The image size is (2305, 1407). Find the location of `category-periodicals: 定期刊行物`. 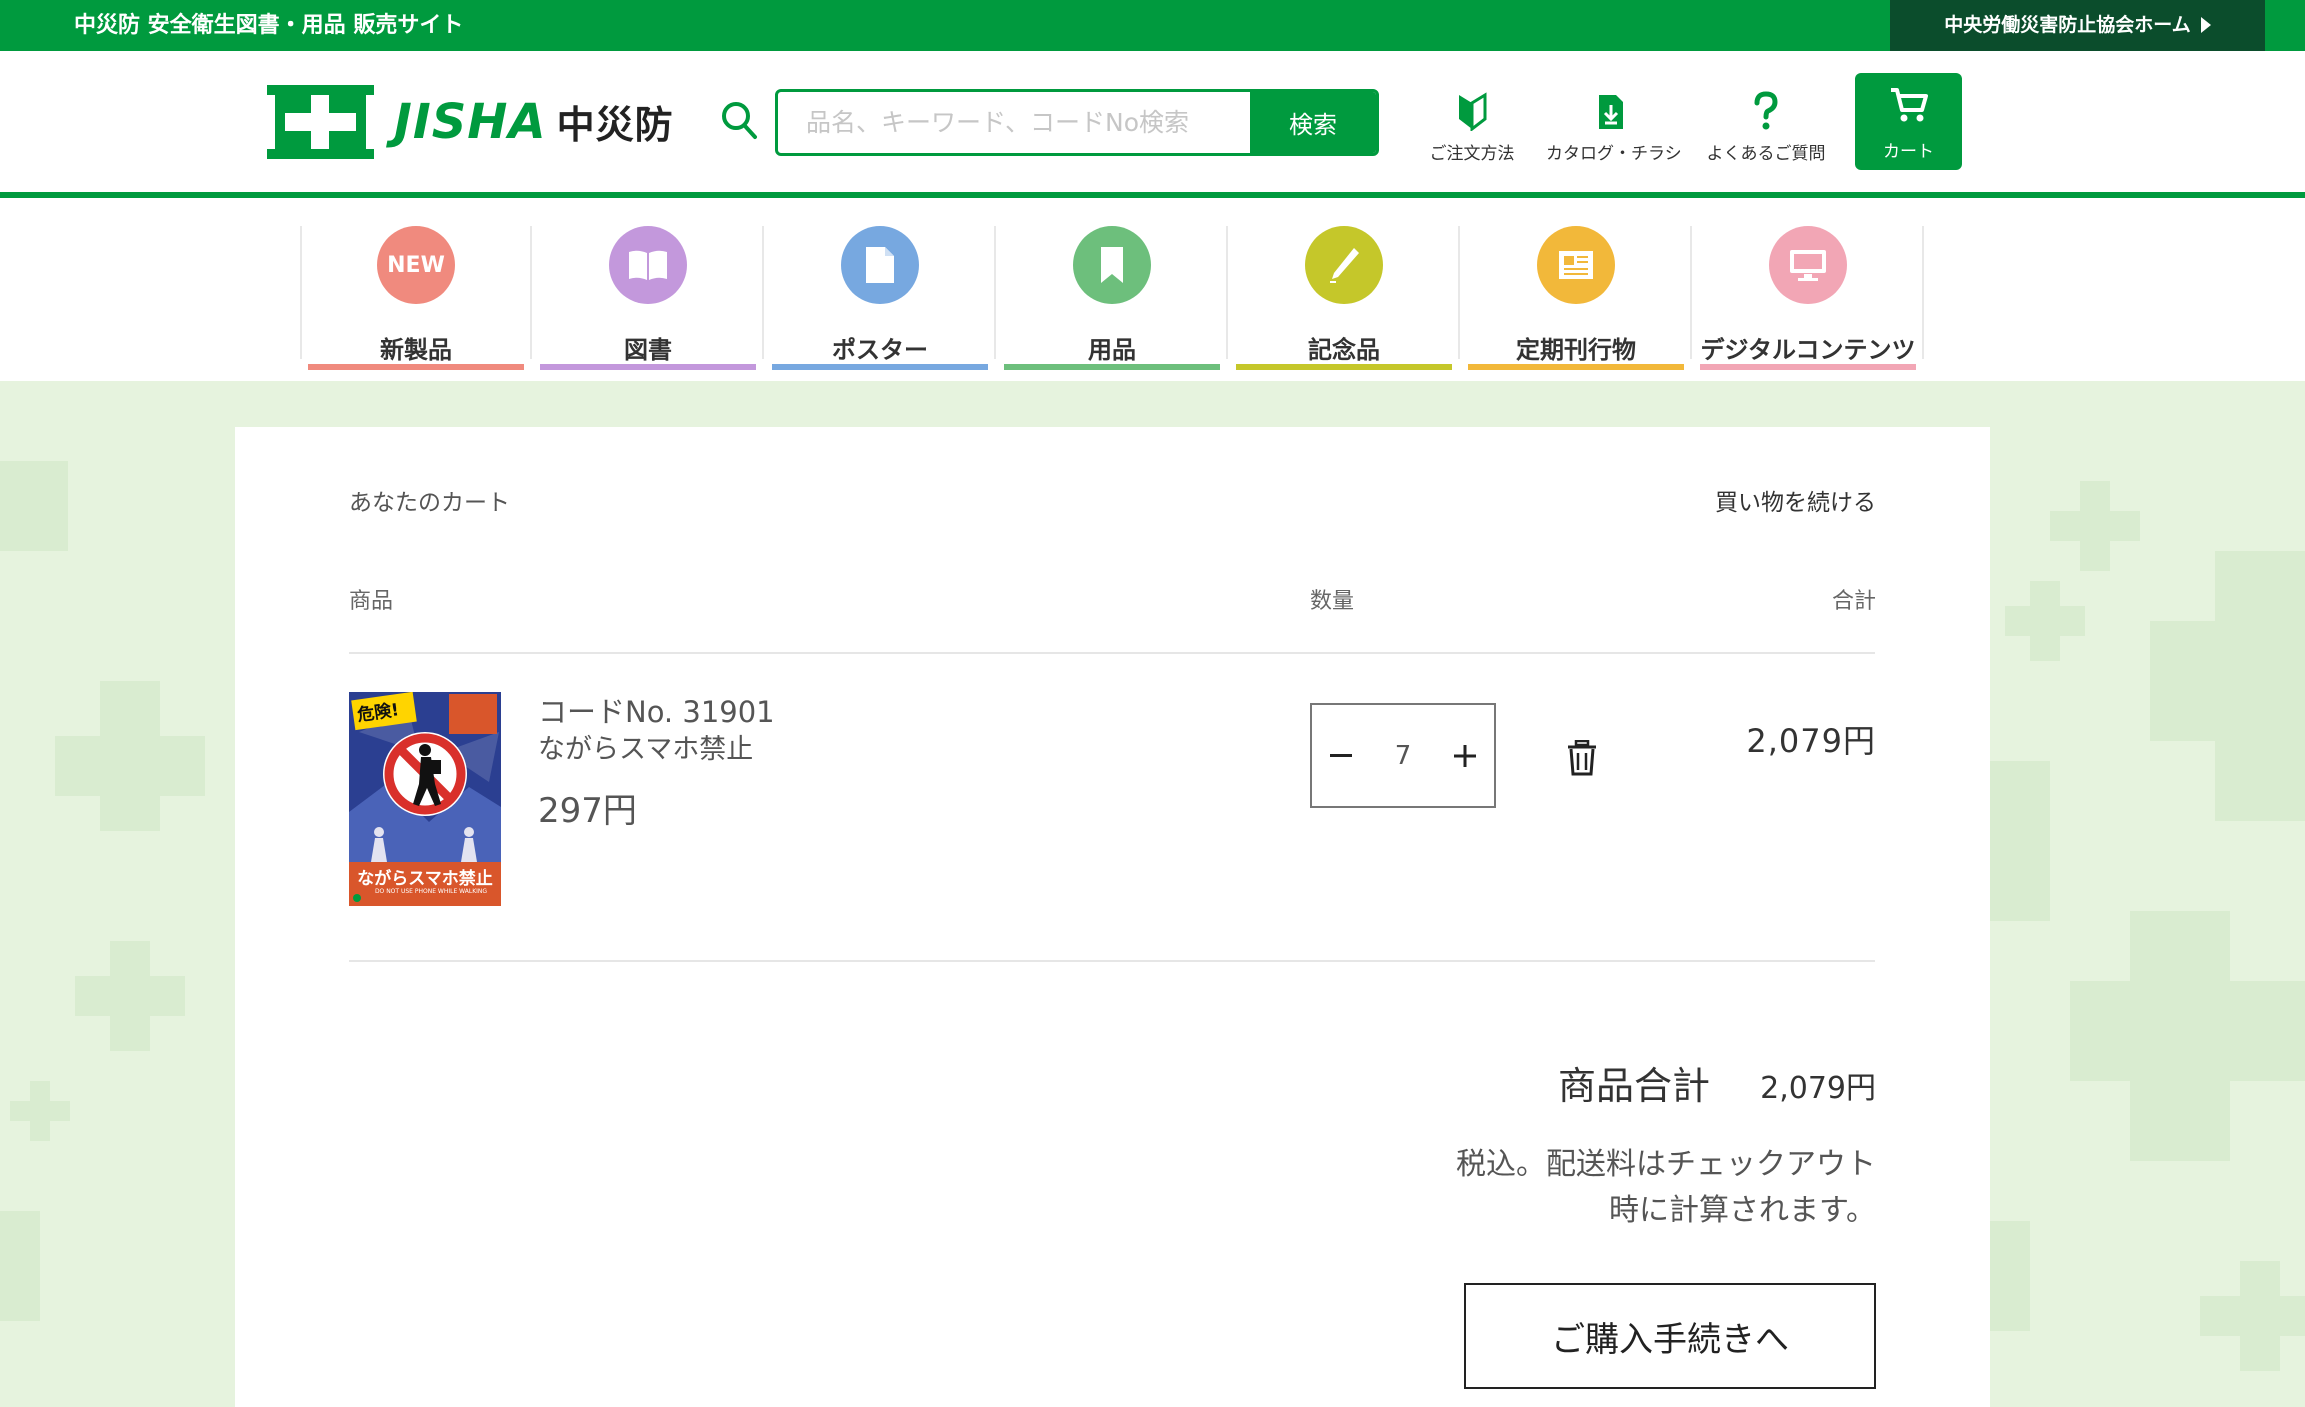

category-periodicals: 定期刊行物 is located at coordinates (1576, 297).